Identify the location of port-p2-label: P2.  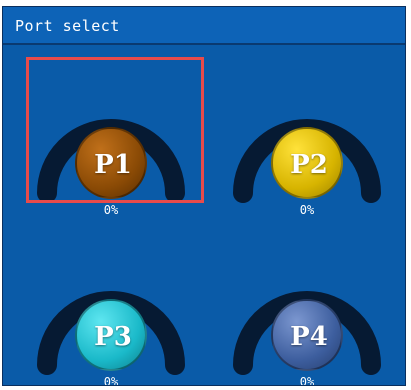
(309, 165).